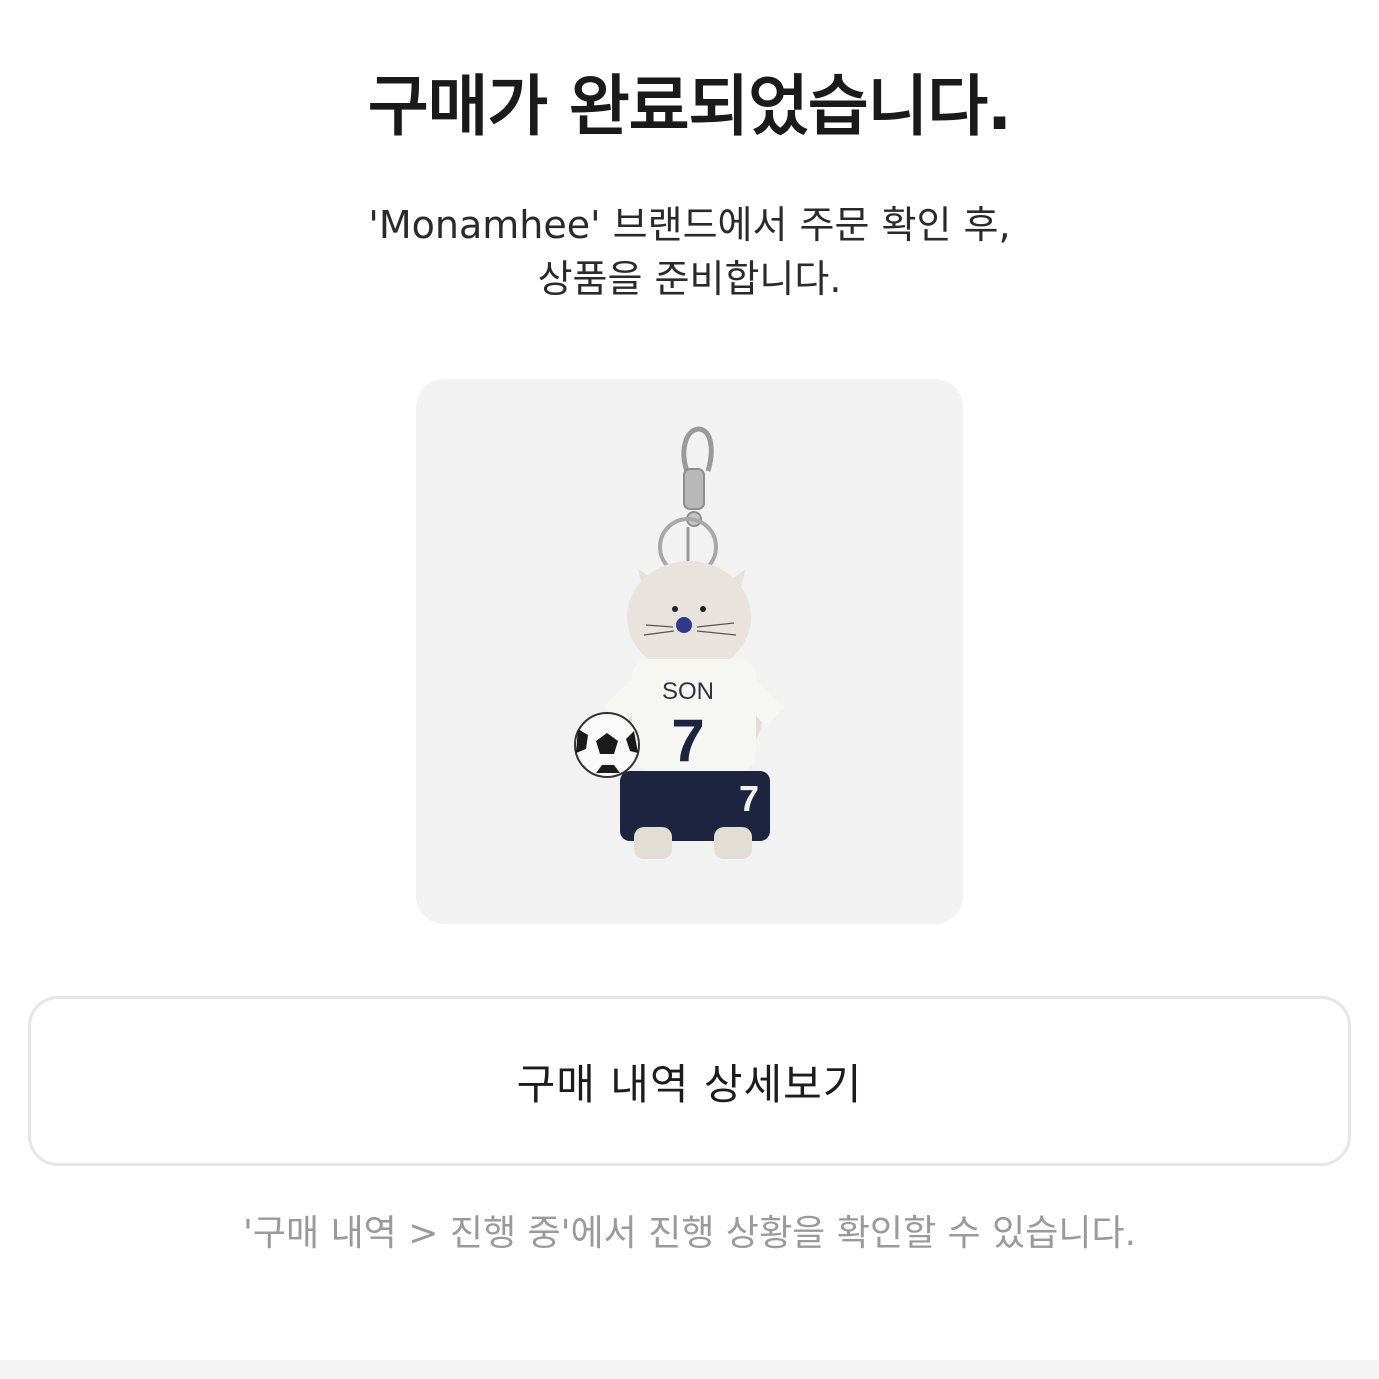 The height and width of the screenshot is (1379, 1379). What do you see at coordinates (689, 1369) in the screenshot?
I see `bottom-divider` at bounding box center [689, 1369].